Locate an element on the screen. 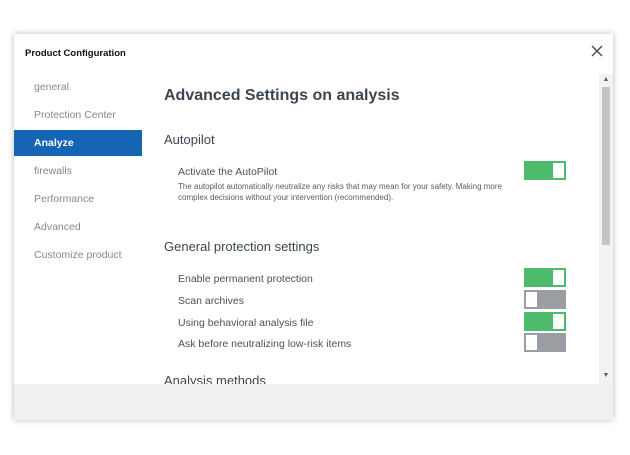 The height and width of the screenshot is (455, 630). chevron-down-icon: ▼ is located at coordinates (606, 376).